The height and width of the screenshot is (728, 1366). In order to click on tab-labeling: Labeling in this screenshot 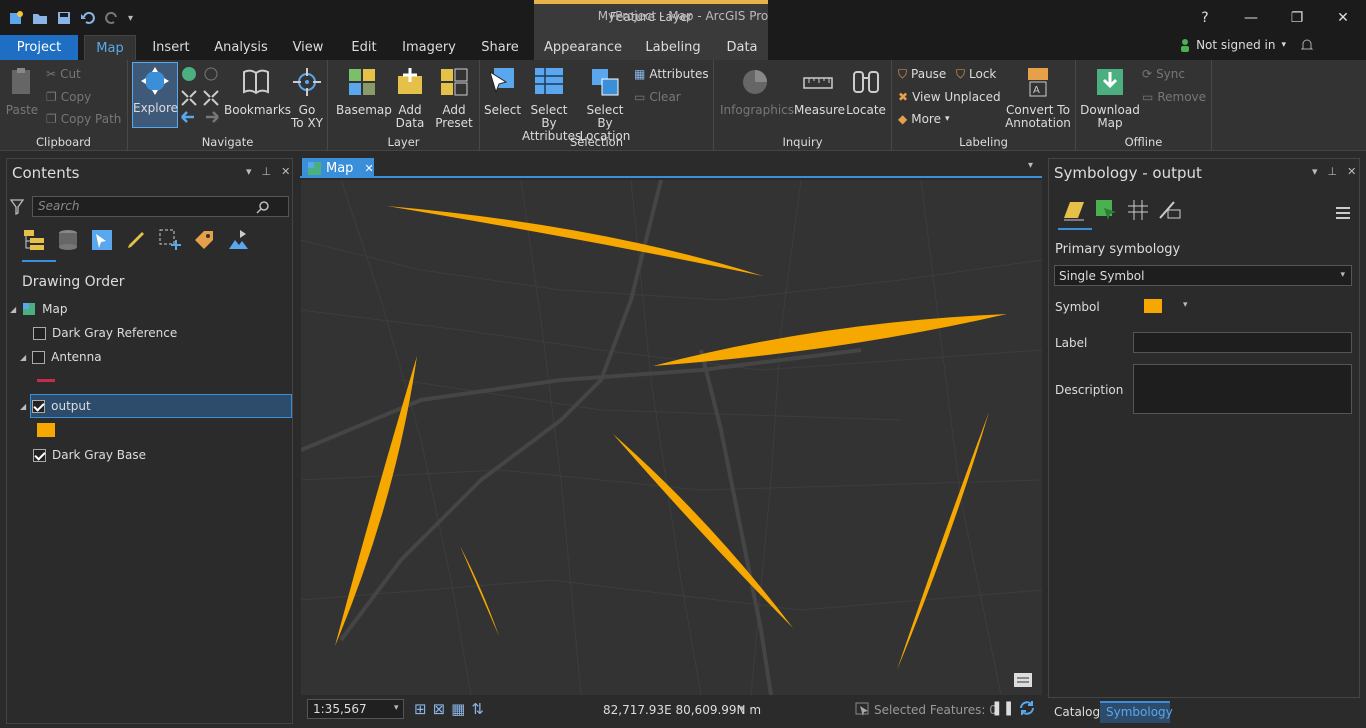, I will do `click(673, 47)`.